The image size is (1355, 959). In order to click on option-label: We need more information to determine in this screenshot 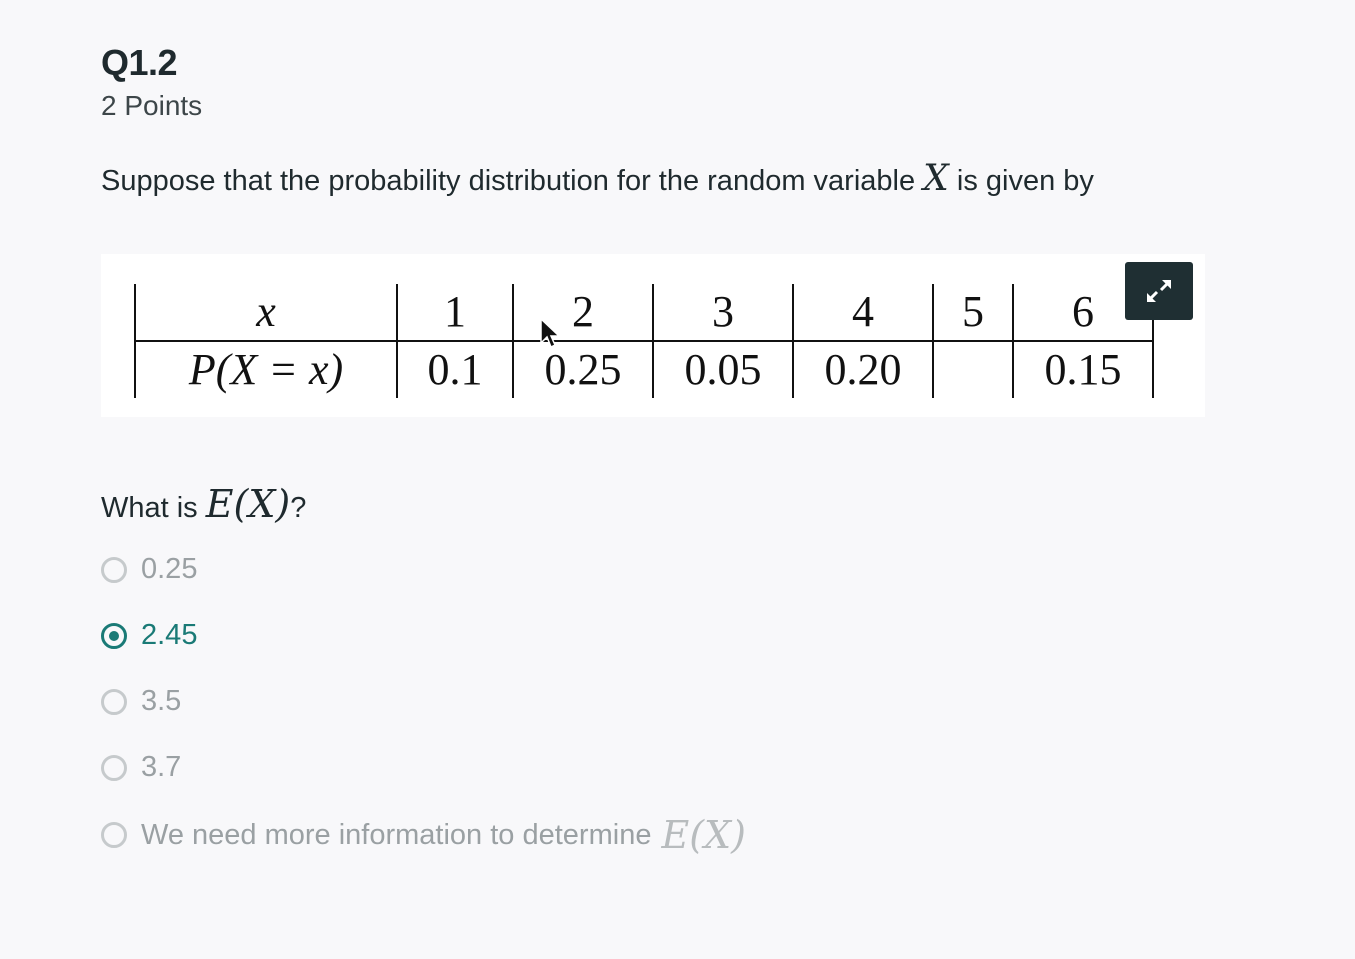, I will do `click(396, 834)`.